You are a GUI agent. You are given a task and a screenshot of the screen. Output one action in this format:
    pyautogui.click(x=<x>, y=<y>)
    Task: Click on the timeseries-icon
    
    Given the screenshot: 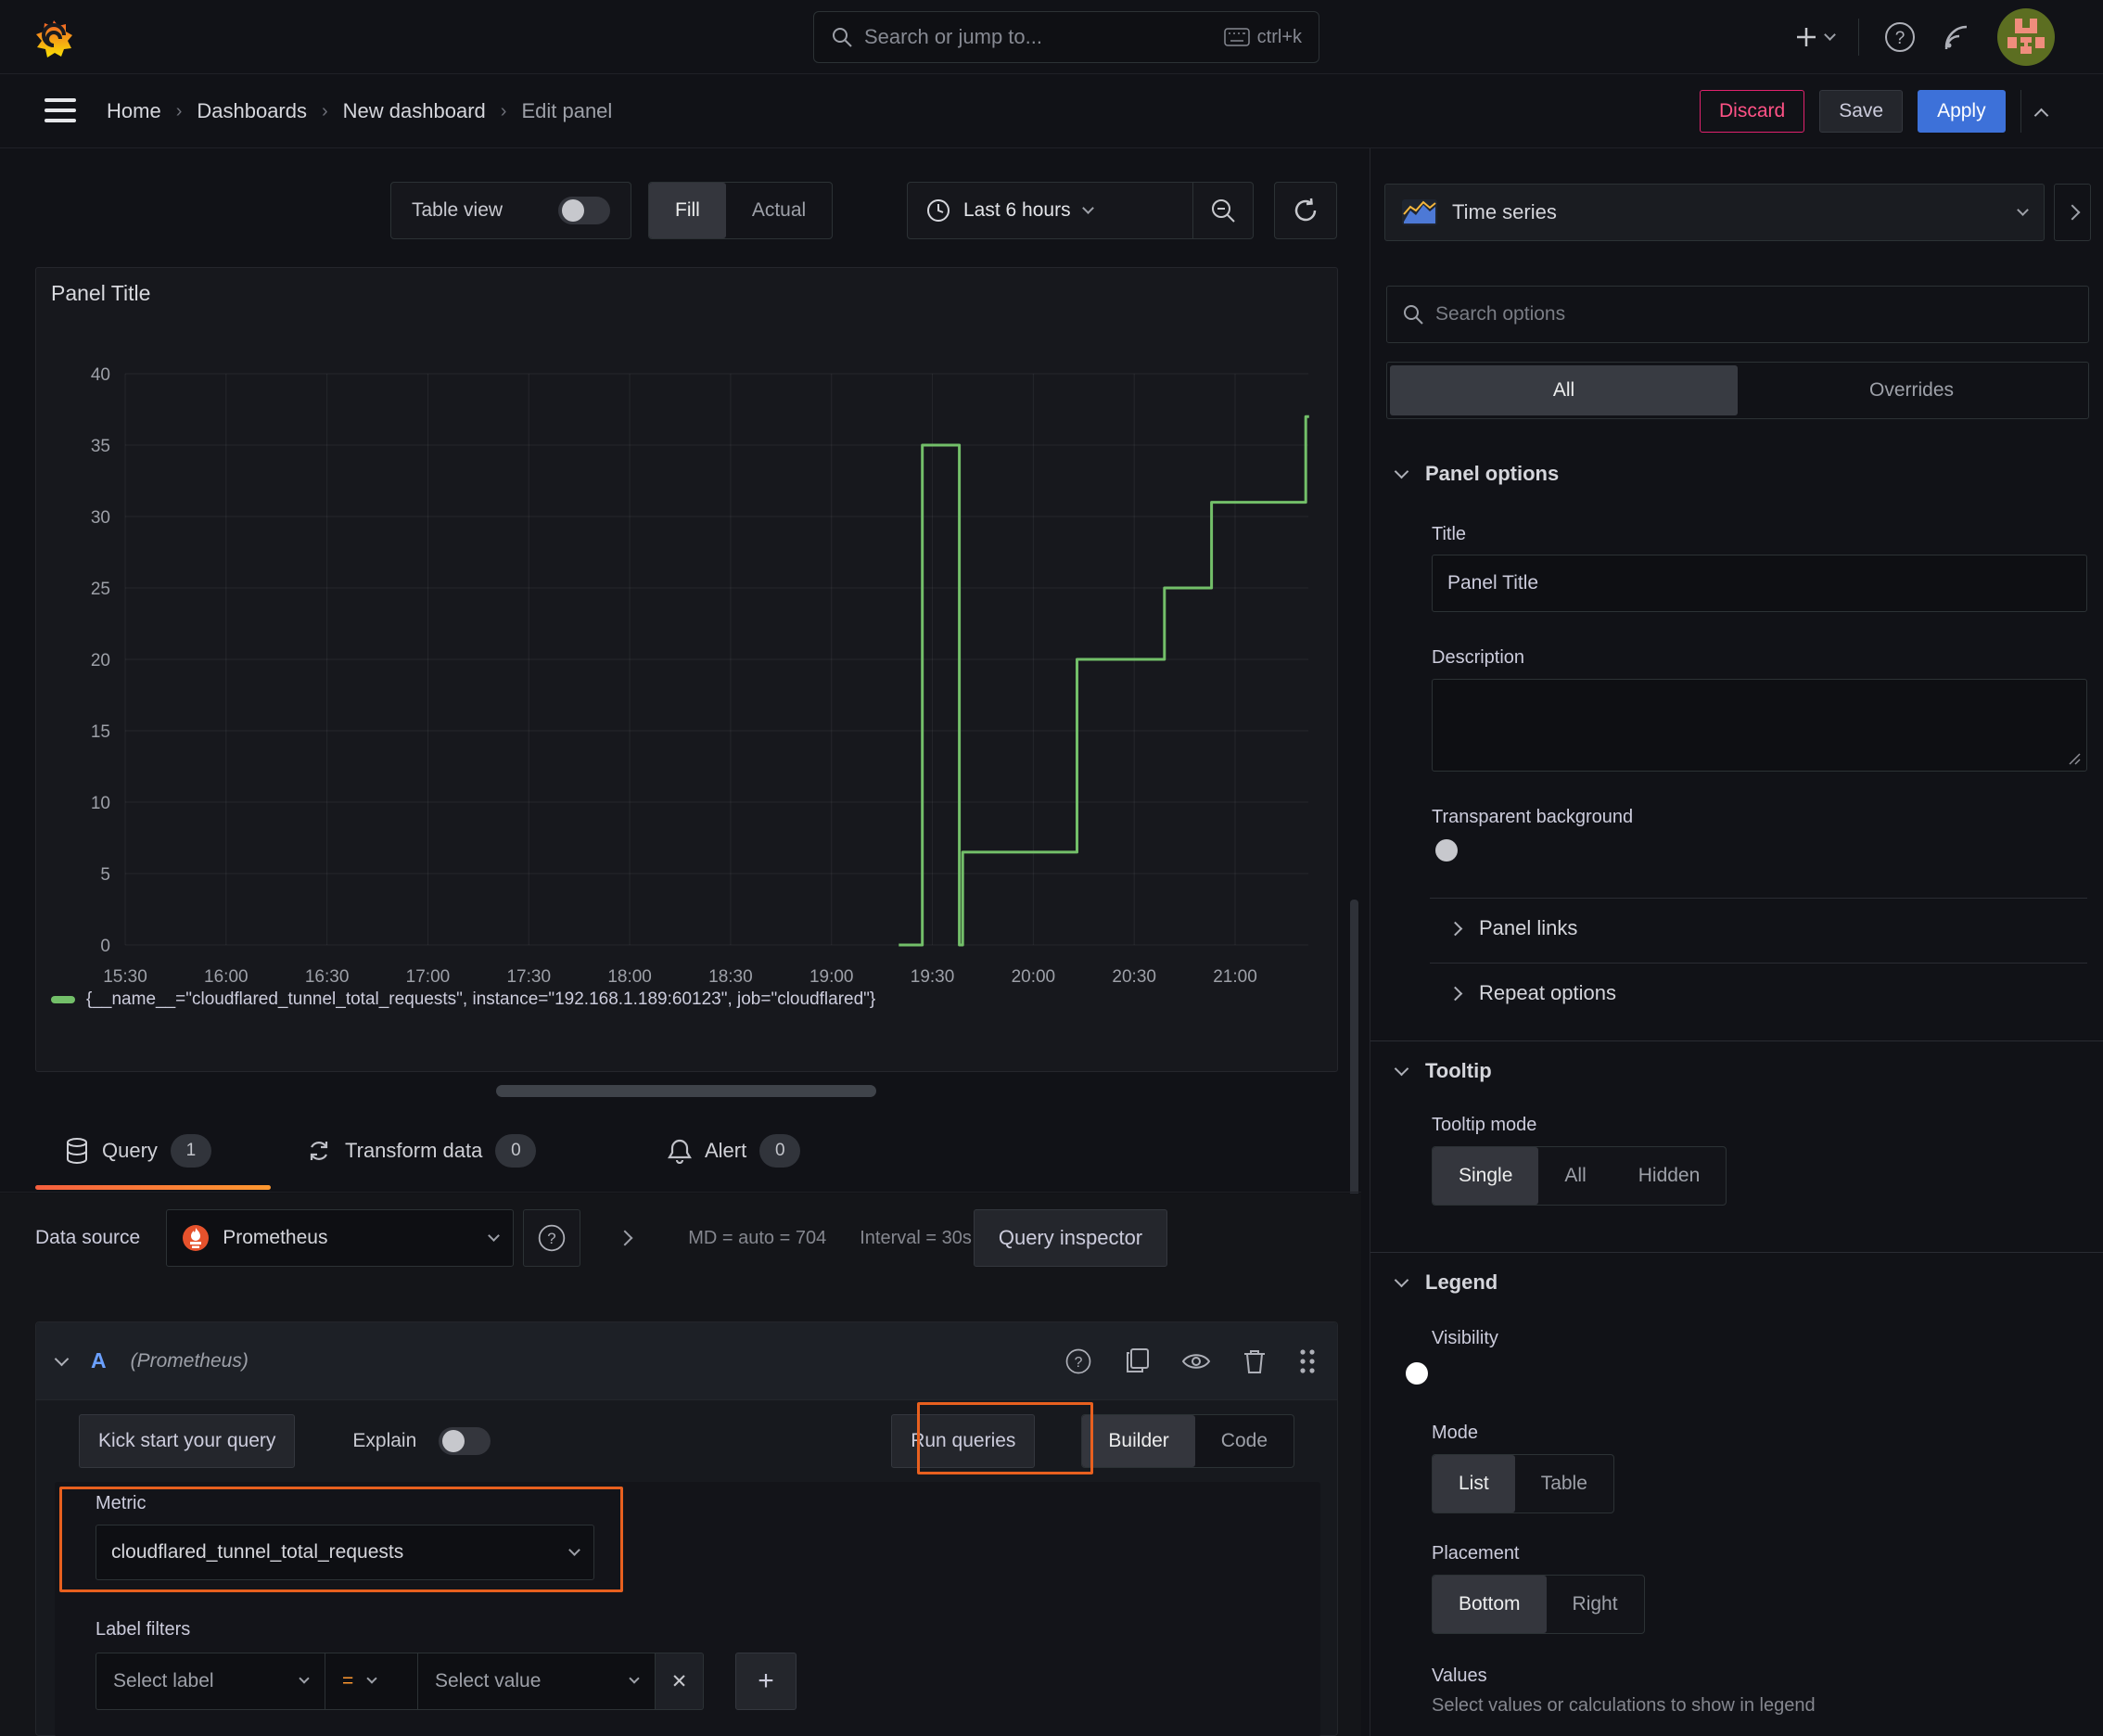 What is the action you would take?
    pyautogui.click(x=1419, y=212)
    